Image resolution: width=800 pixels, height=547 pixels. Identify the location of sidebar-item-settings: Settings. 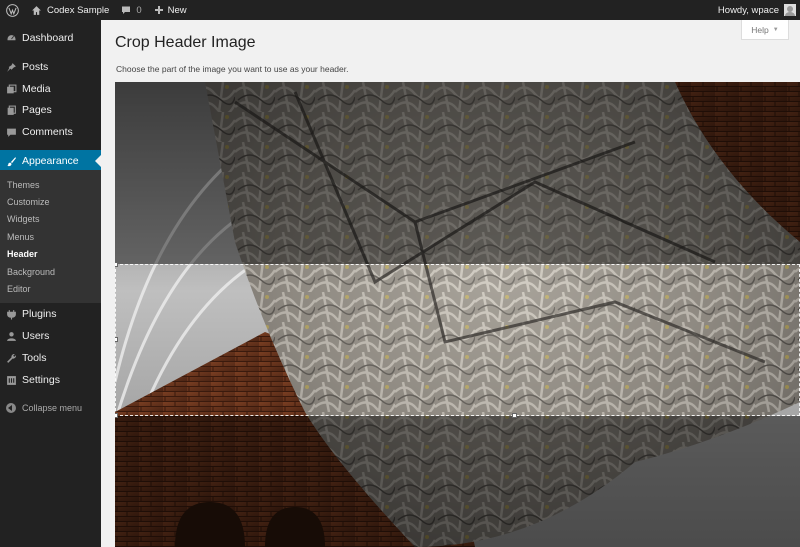
(50, 380).